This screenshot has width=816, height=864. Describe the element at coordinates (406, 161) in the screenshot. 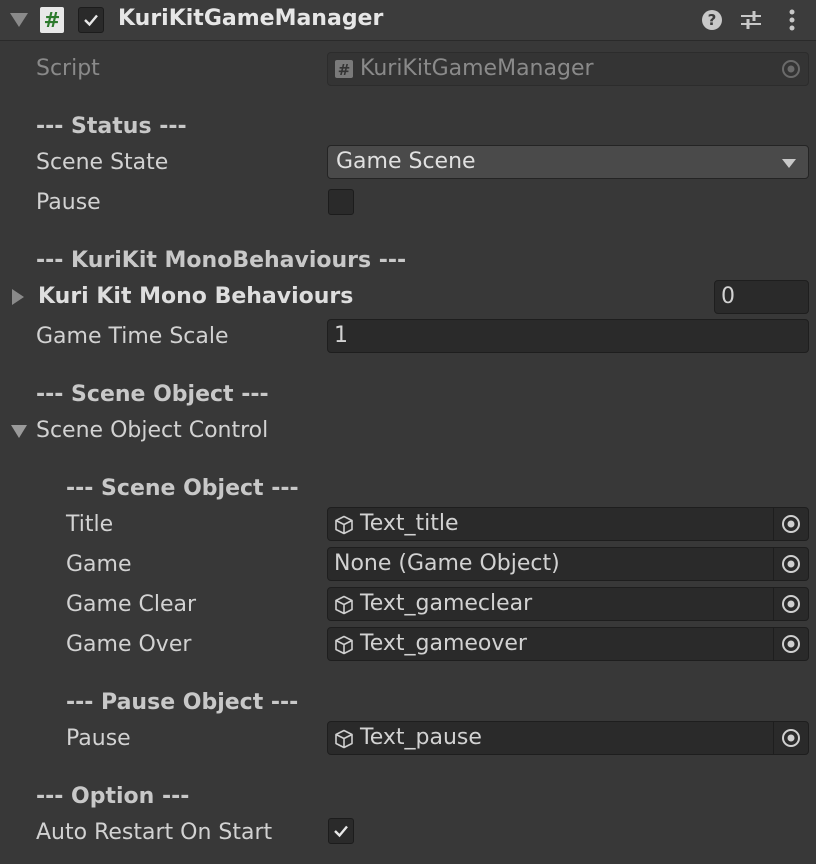

I see `scene-state-value: Game Scene` at that location.